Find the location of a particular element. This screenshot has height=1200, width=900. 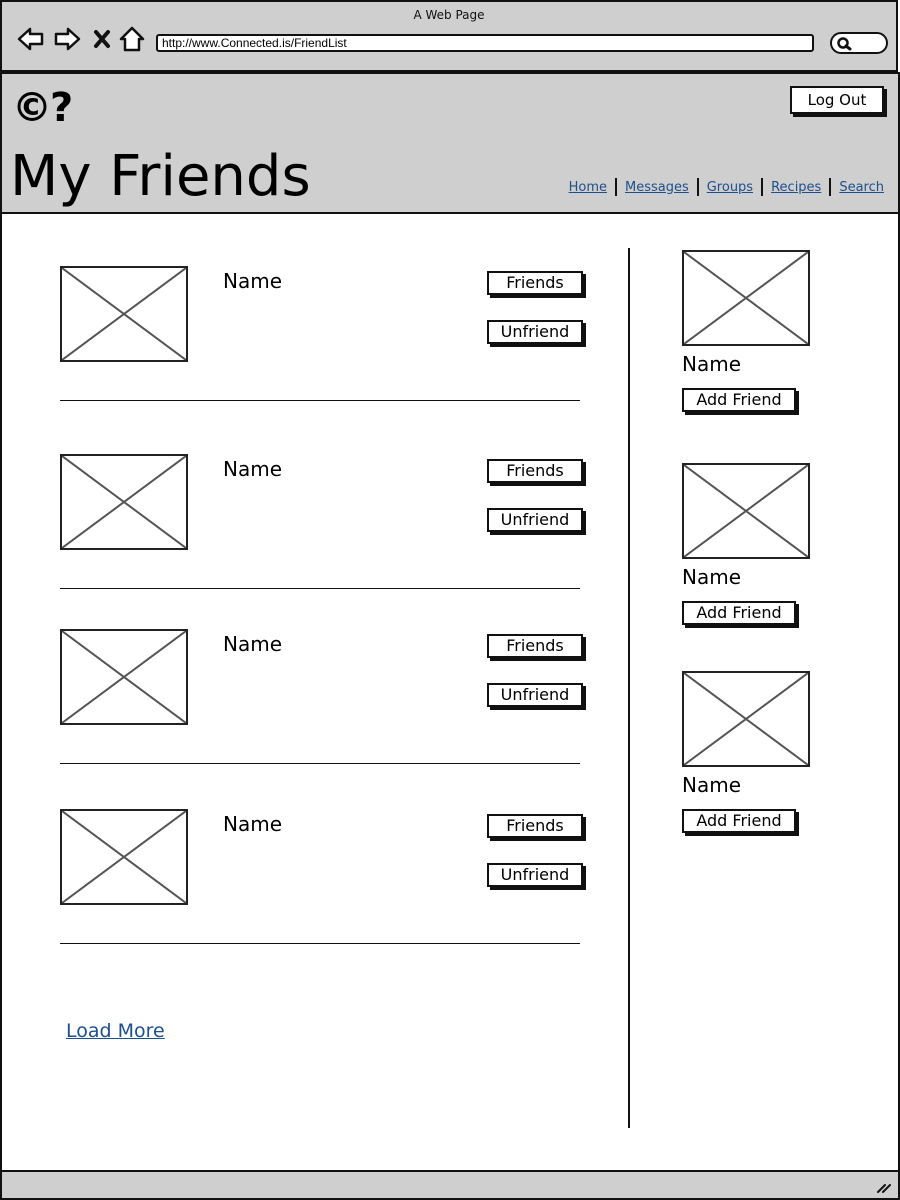

back-arrow-icon is located at coordinates (31, 39).